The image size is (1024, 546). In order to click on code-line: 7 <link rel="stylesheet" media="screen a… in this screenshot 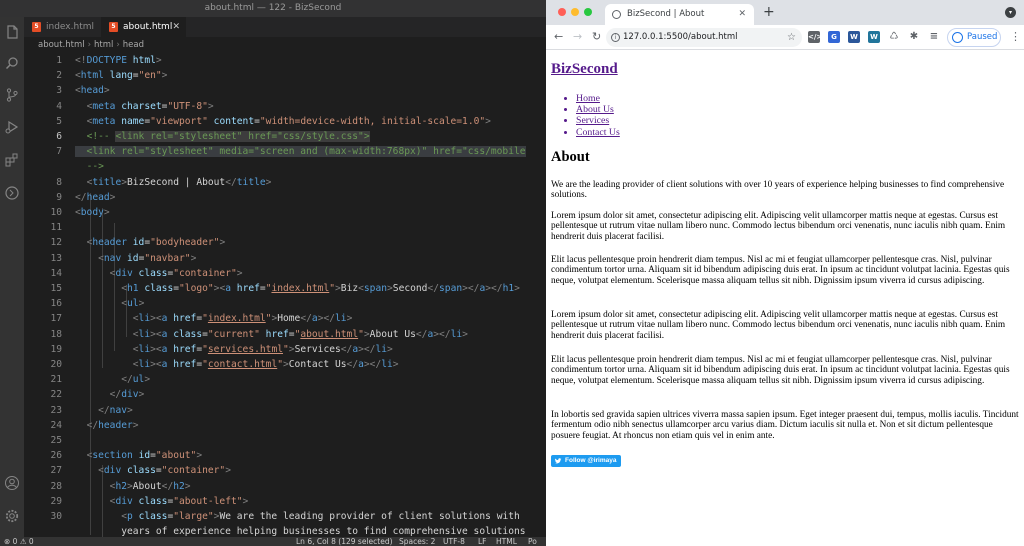, I will do `click(285, 151)`.